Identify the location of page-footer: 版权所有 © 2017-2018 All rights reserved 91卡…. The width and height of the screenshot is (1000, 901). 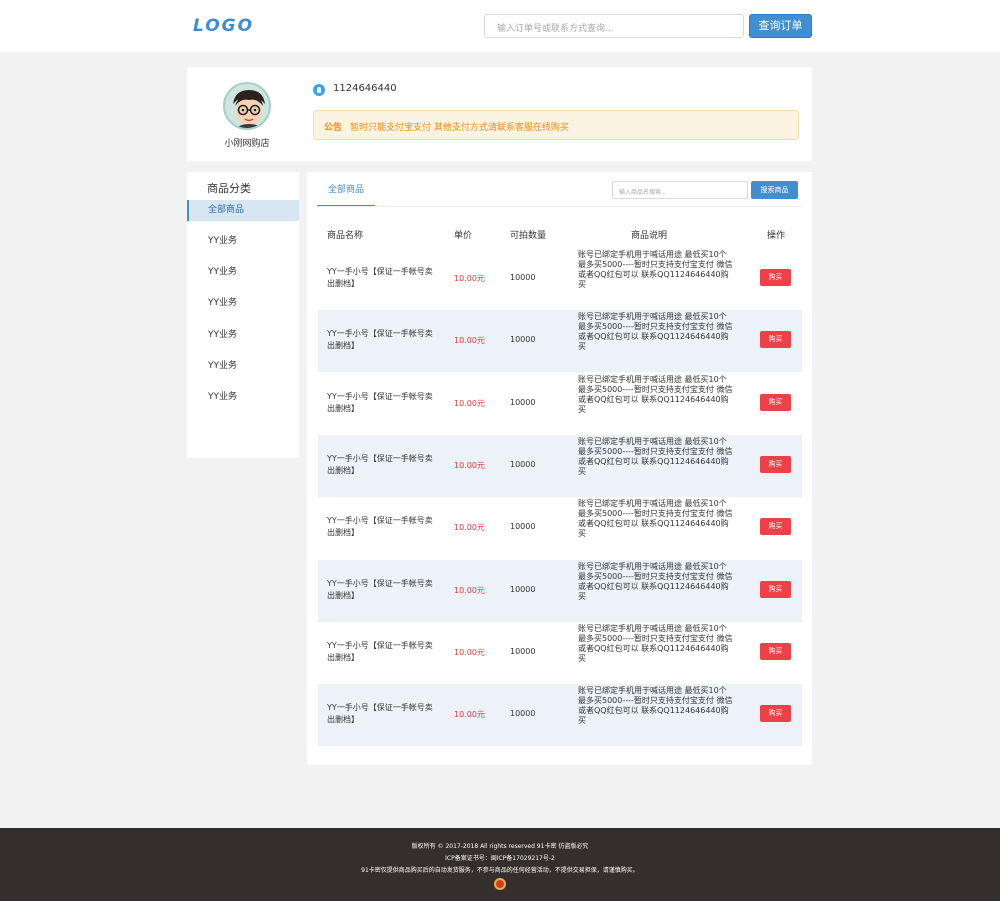
(500, 864).